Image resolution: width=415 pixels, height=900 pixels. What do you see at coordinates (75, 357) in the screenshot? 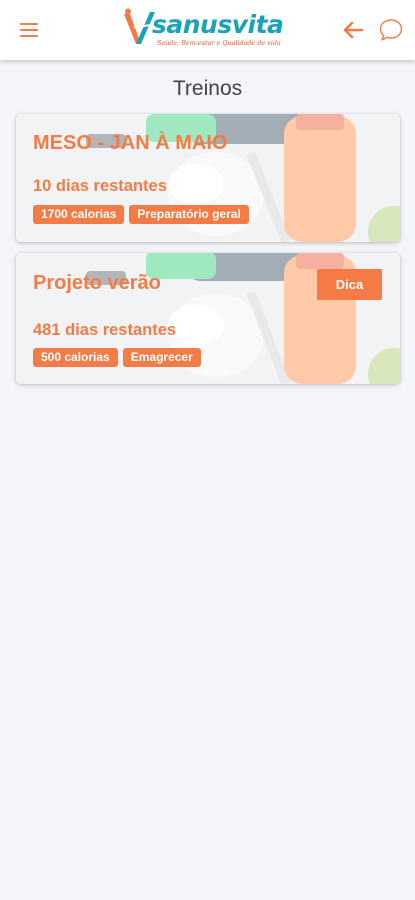
I see `calories-tag: 500 calorias` at bounding box center [75, 357].